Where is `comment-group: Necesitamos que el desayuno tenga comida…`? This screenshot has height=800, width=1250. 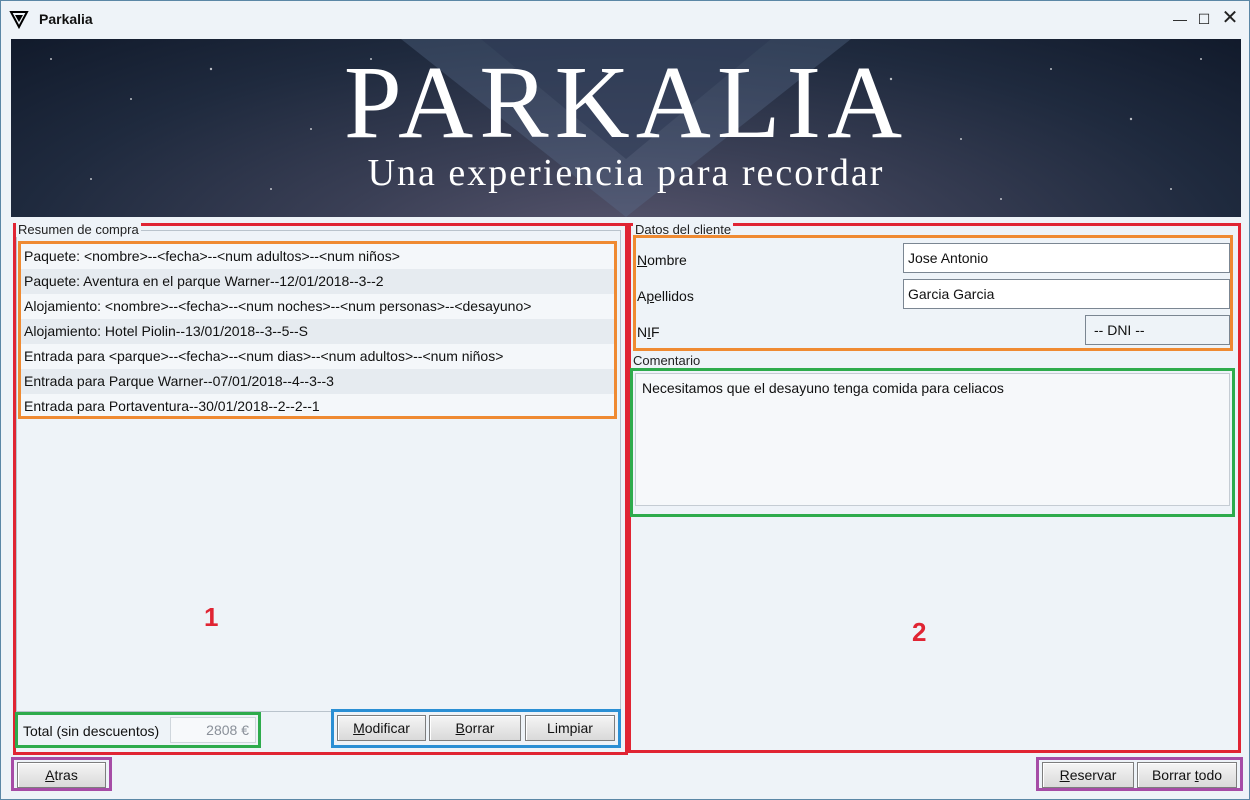
comment-group: Necesitamos que el desayuno tenga comida… is located at coordinates (932, 442).